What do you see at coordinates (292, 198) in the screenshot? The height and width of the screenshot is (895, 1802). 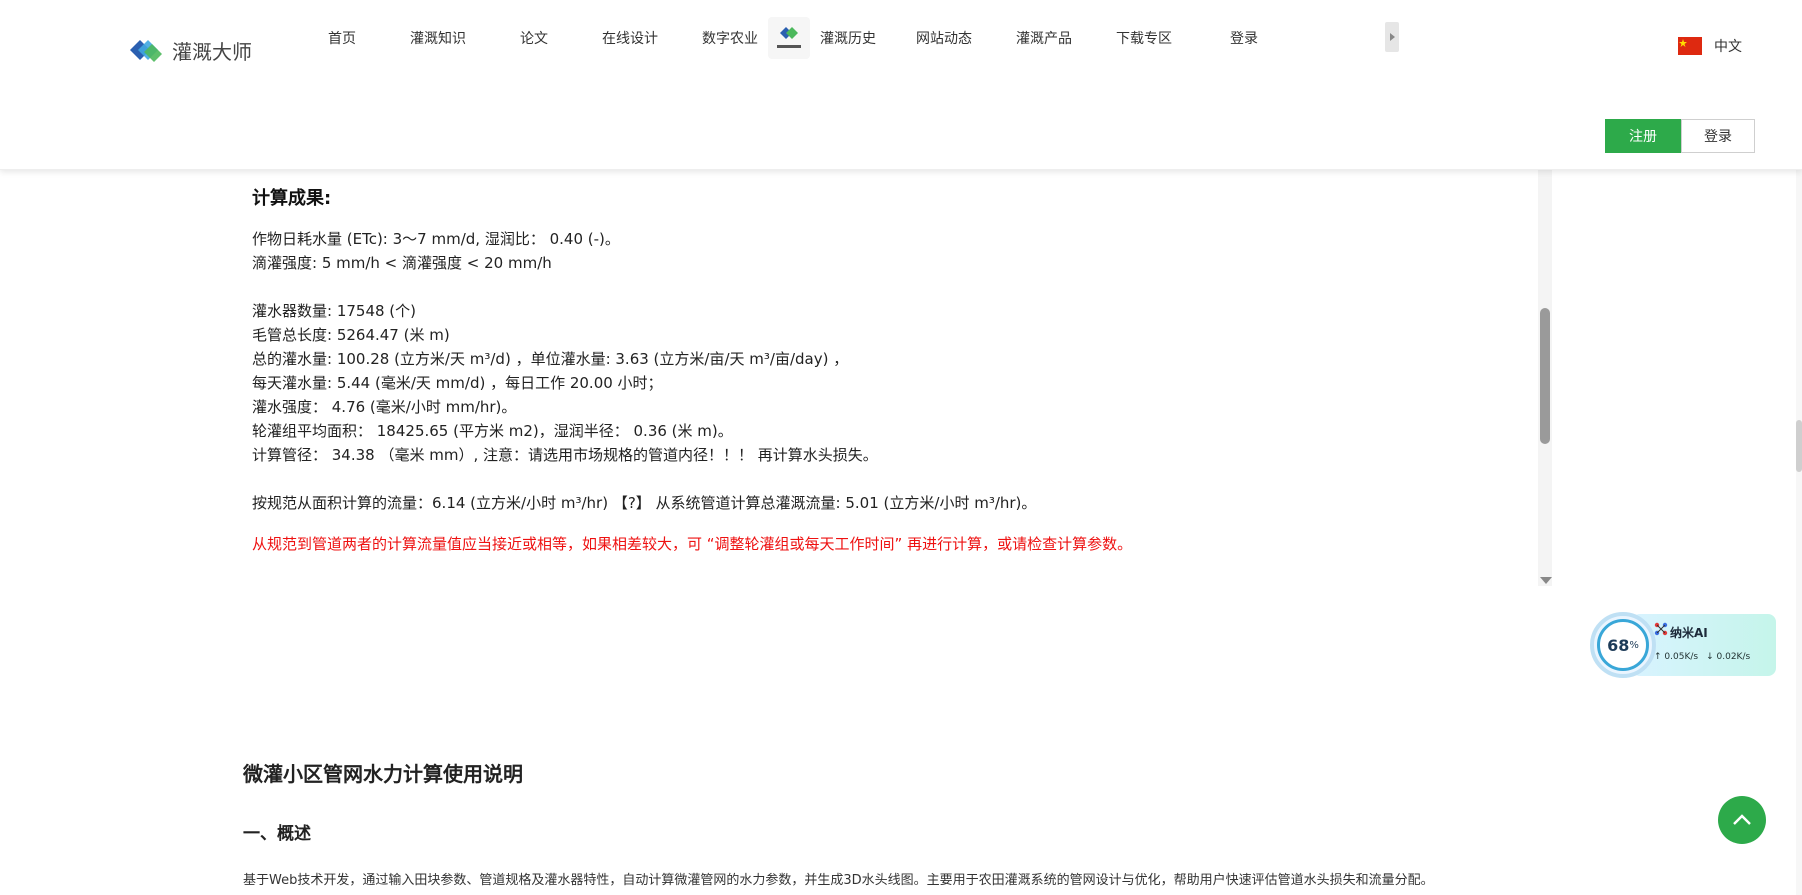 I see `results-title: 计算成果:` at bounding box center [292, 198].